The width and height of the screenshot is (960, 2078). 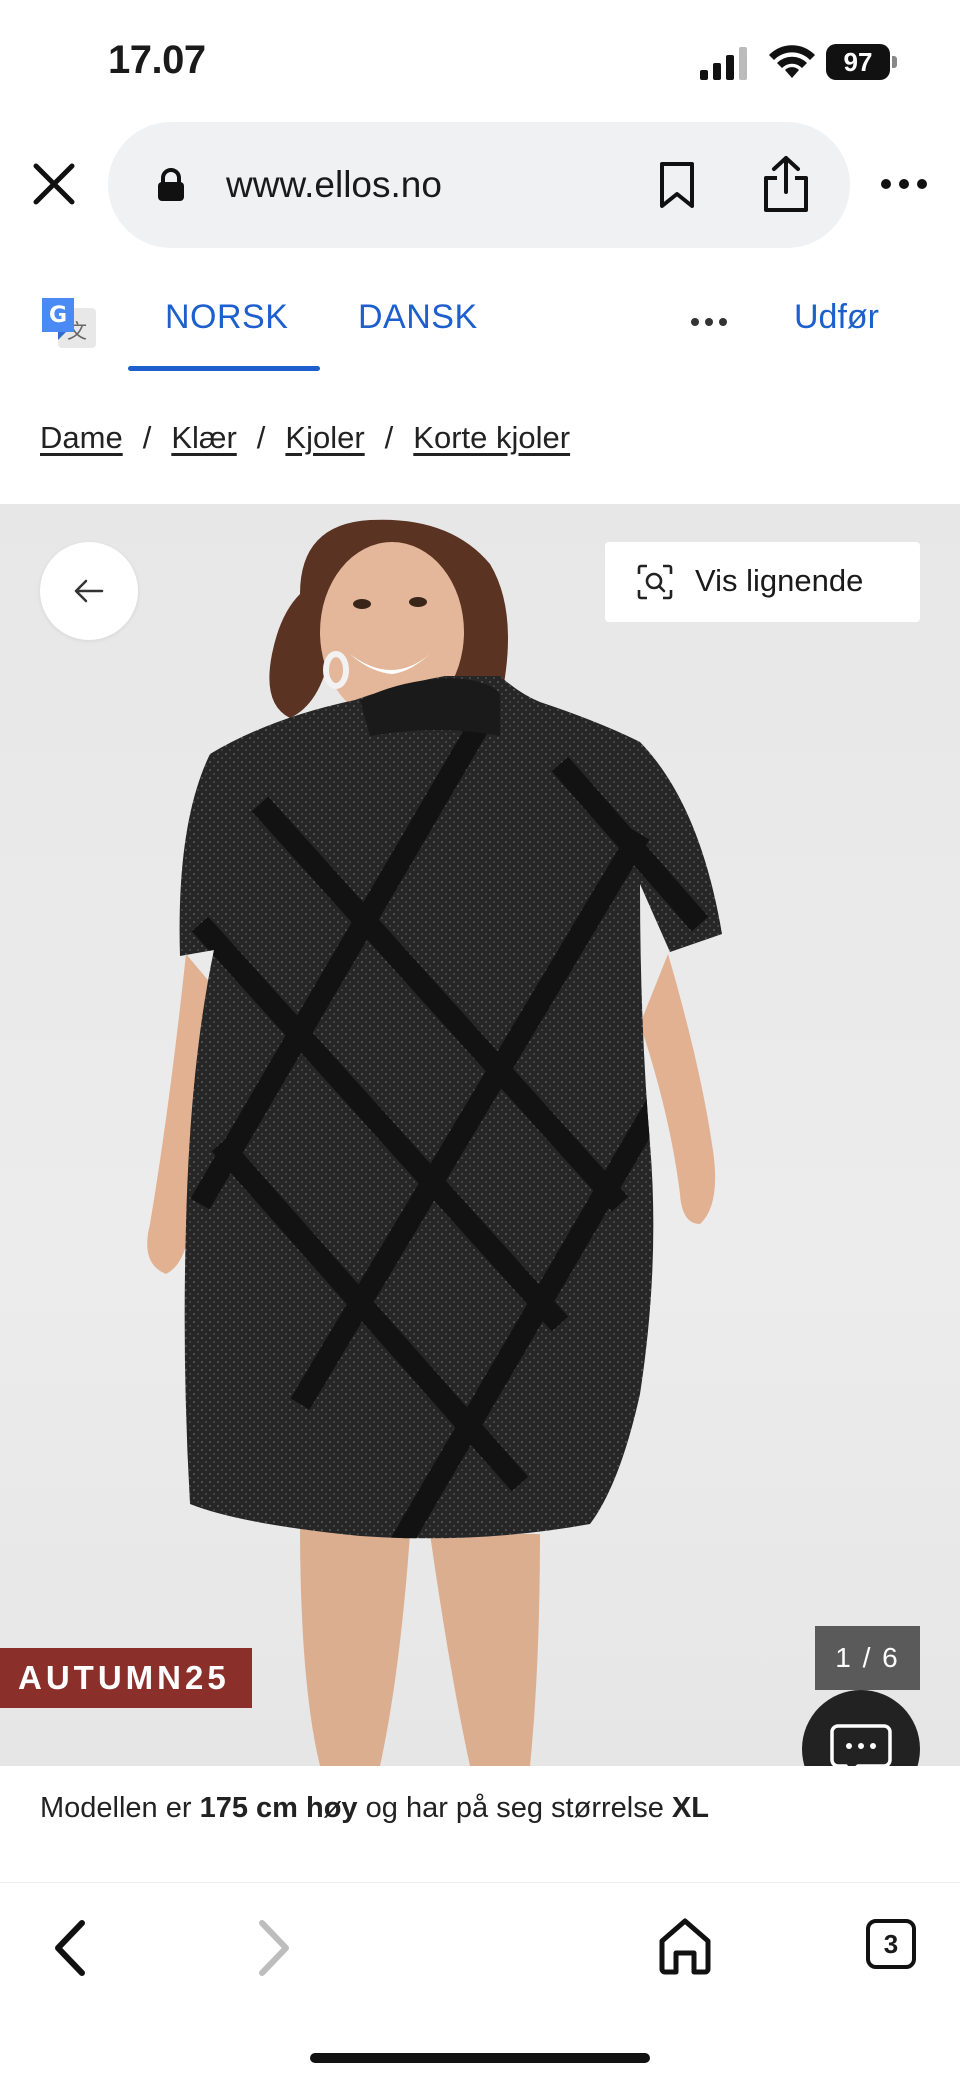 I want to click on show-similar-label: Vis lignende, so click(x=779, y=580).